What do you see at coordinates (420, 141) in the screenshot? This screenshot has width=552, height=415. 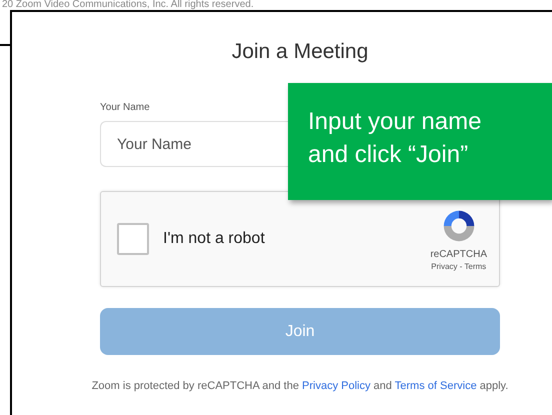 I see `callout-note: Input your name and click “Join”` at bounding box center [420, 141].